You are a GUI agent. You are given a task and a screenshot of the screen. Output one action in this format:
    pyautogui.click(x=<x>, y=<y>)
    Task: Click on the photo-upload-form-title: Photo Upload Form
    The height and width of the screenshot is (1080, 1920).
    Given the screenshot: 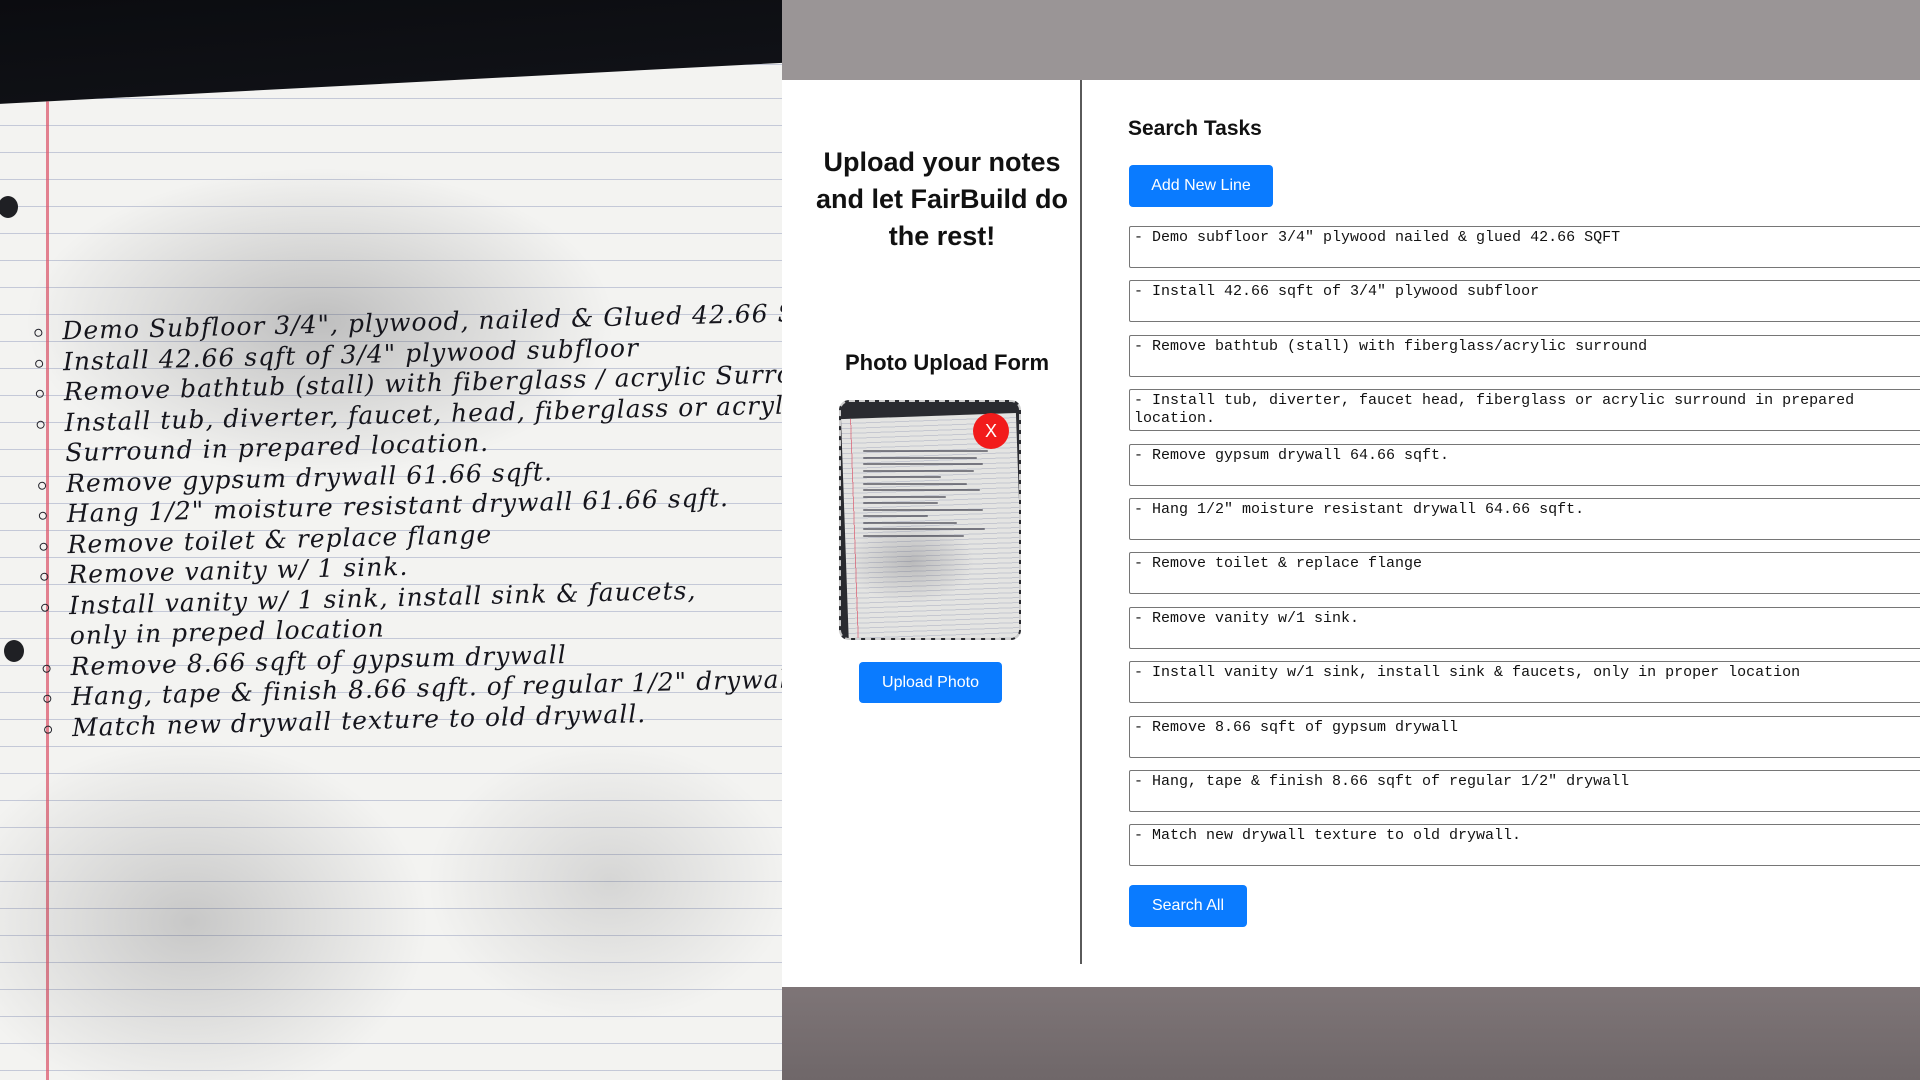 What is the action you would take?
    pyautogui.click(x=947, y=362)
    